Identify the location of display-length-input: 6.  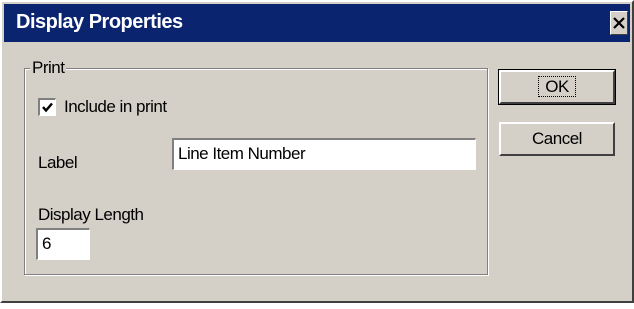
(63, 244).